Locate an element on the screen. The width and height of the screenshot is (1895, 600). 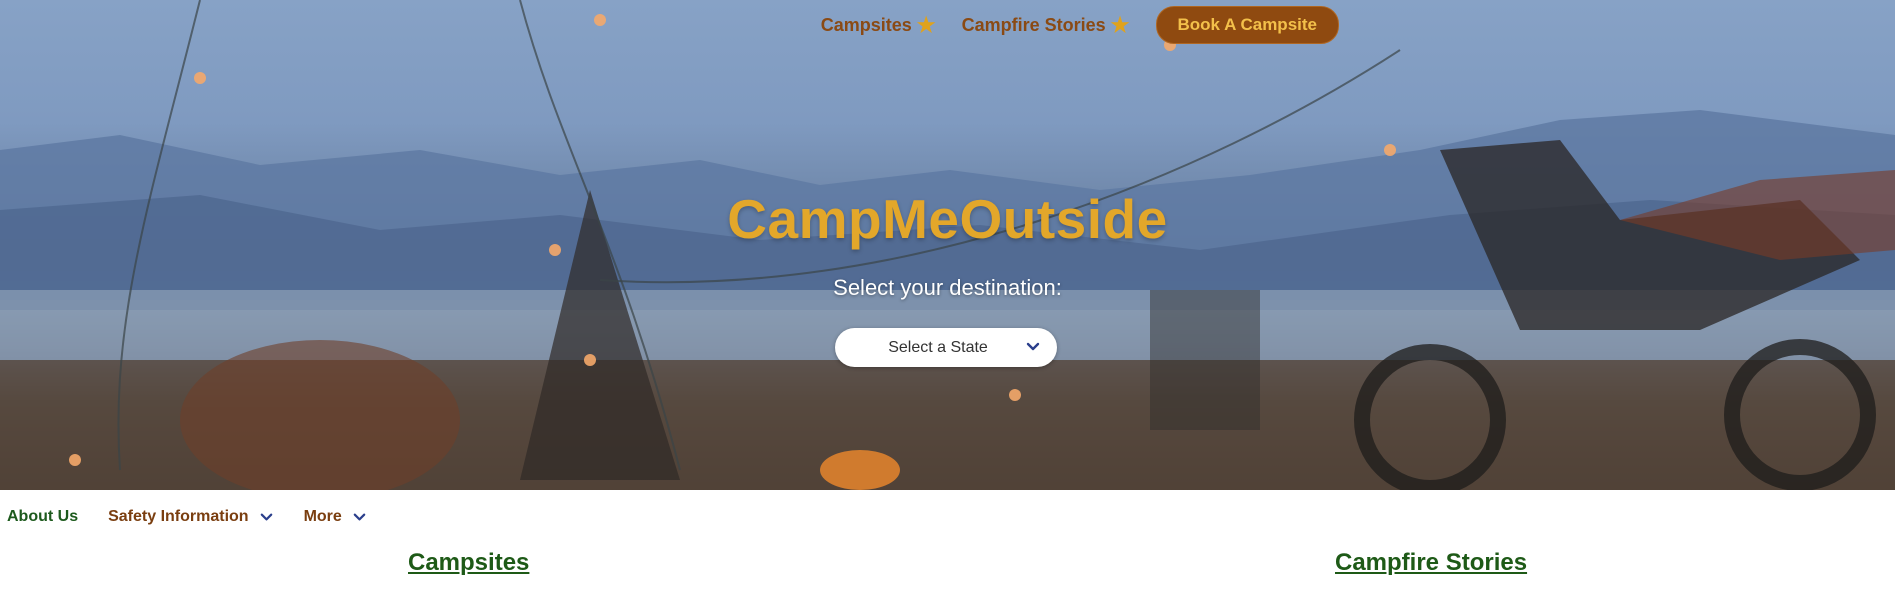
campfire-stories-section-heading: Campfire Stories is located at coordinates (1431, 563).